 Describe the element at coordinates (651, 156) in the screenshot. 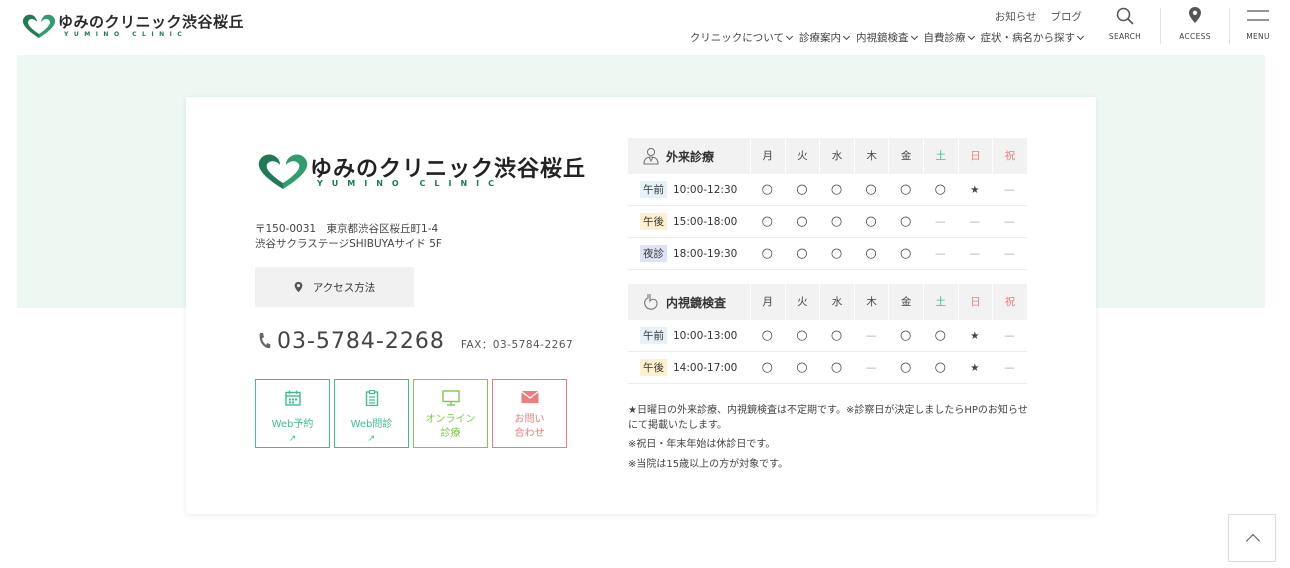

I see `doctor-icon` at that location.